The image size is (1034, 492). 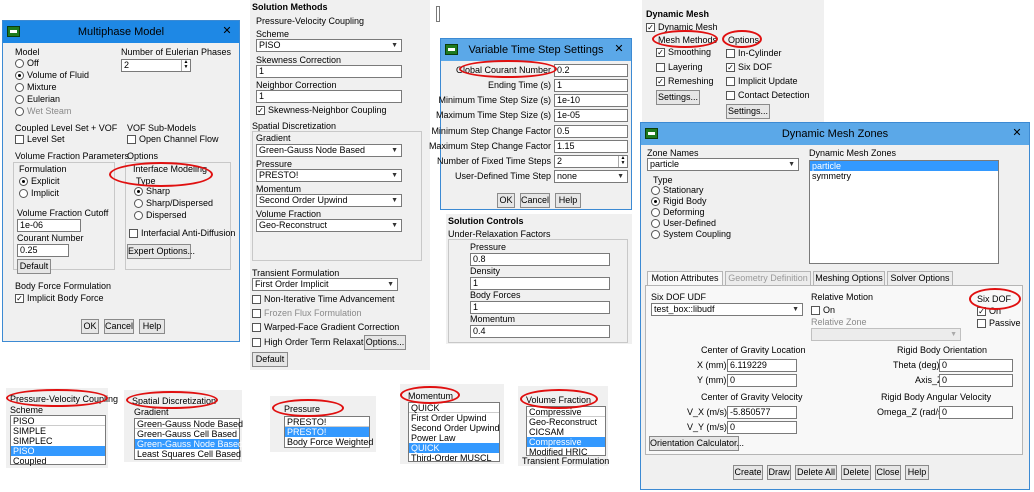 I want to click on passive-checkbox, so click(x=981, y=323).